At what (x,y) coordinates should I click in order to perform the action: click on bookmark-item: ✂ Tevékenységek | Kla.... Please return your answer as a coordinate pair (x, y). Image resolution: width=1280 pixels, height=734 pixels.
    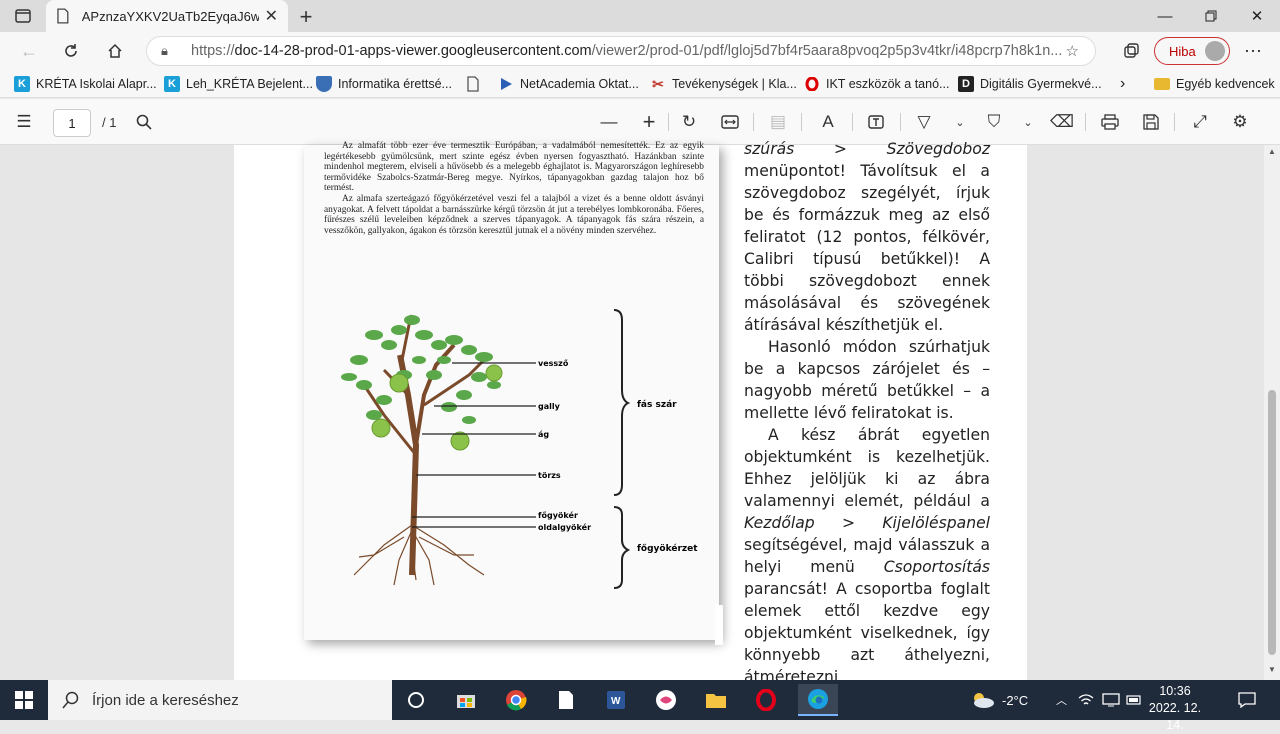
    Looking at the image, I should click on (723, 84).